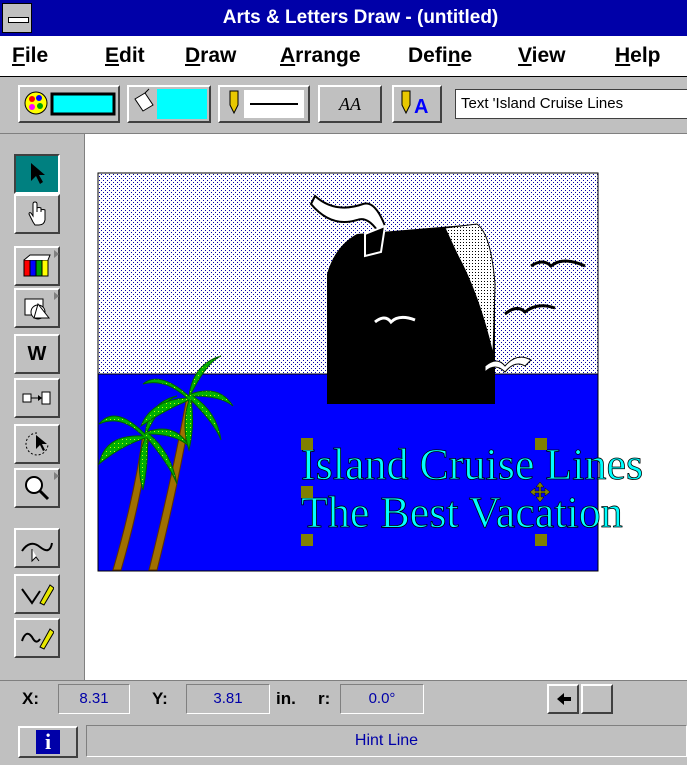 This screenshot has height=765, width=687. I want to click on freehand-icon, so click(37, 639).